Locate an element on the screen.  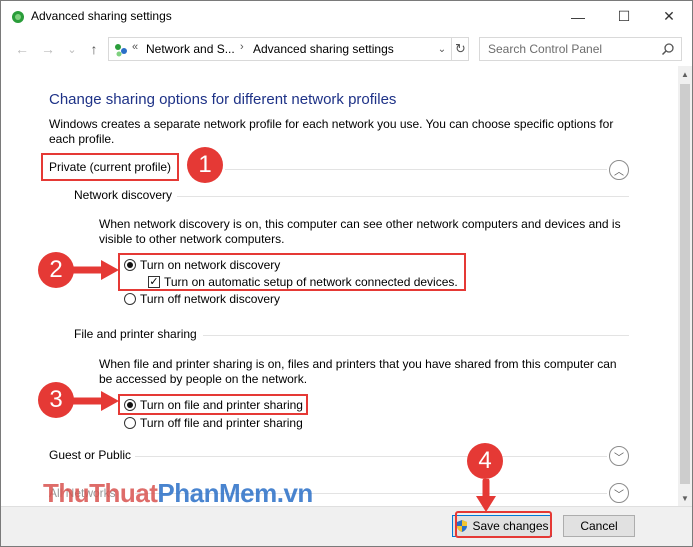
breadcrumb-advanced-sharing: Advanced sharing settings is located at coordinates (323, 49).